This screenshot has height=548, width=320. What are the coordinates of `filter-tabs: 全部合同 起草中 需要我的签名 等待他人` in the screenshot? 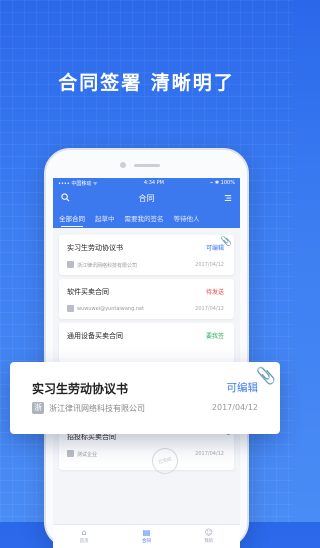 It's located at (146, 218).